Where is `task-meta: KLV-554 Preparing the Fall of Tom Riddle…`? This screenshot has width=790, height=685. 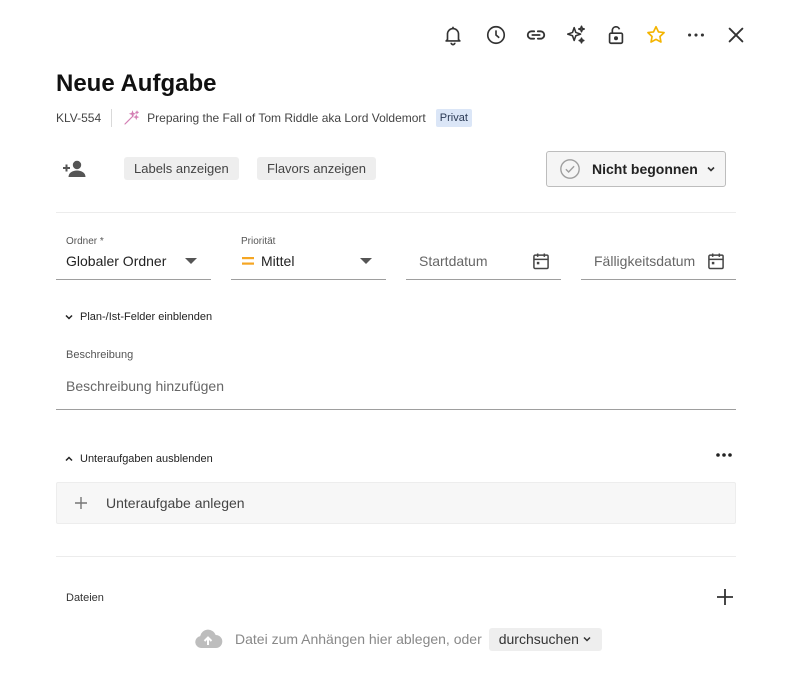
task-meta: KLV-554 Preparing the Fall of Tom Riddle… is located at coordinates (264, 118).